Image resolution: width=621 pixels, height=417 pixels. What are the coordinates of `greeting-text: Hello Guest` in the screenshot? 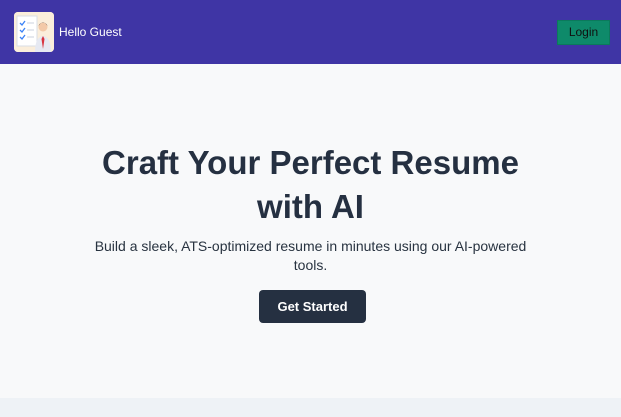 It's located at (90, 32).